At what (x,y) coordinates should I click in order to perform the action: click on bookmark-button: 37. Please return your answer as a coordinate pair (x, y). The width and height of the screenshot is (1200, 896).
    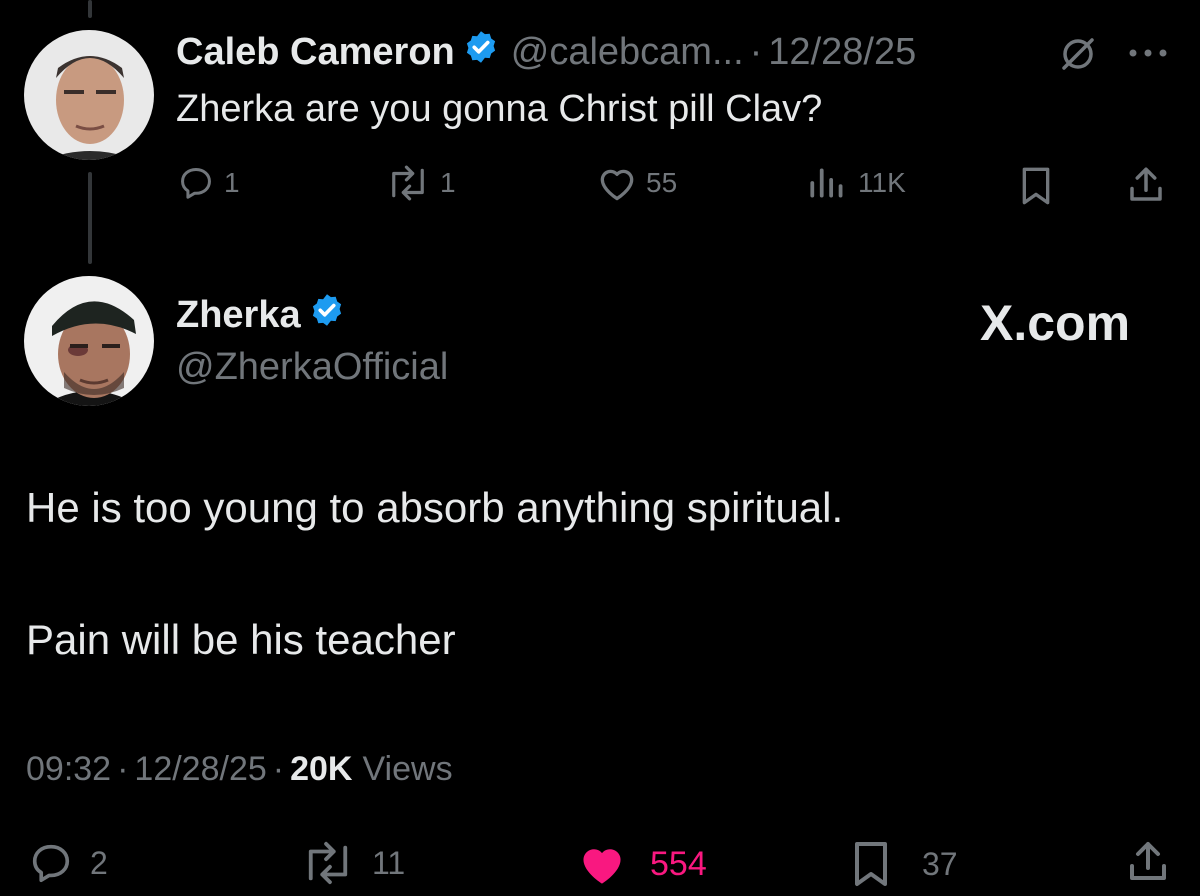
    Looking at the image, I should click on (904, 864).